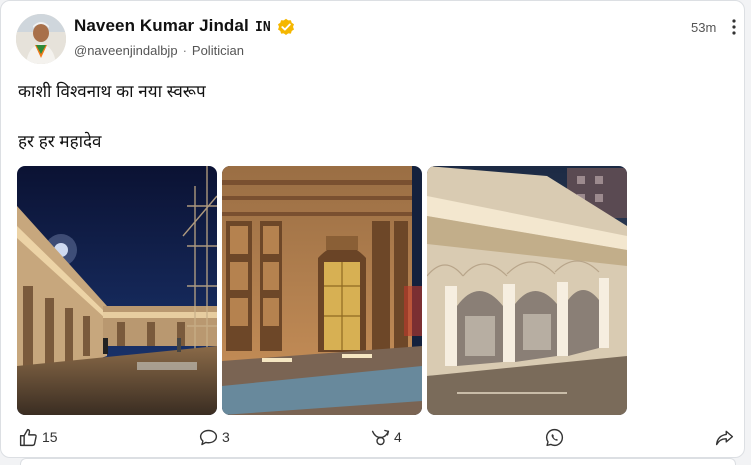 The height and width of the screenshot is (465, 751). What do you see at coordinates (380, 437) in the screenshot?
I see `repost-icon` at bounding box center [380, 437].